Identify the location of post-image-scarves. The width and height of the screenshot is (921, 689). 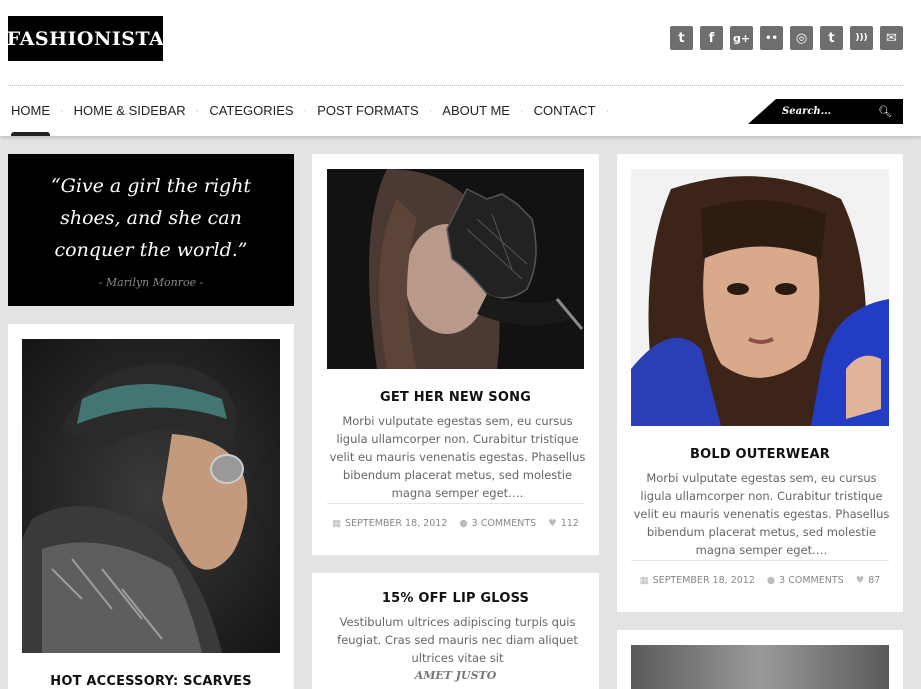
(151, 496).